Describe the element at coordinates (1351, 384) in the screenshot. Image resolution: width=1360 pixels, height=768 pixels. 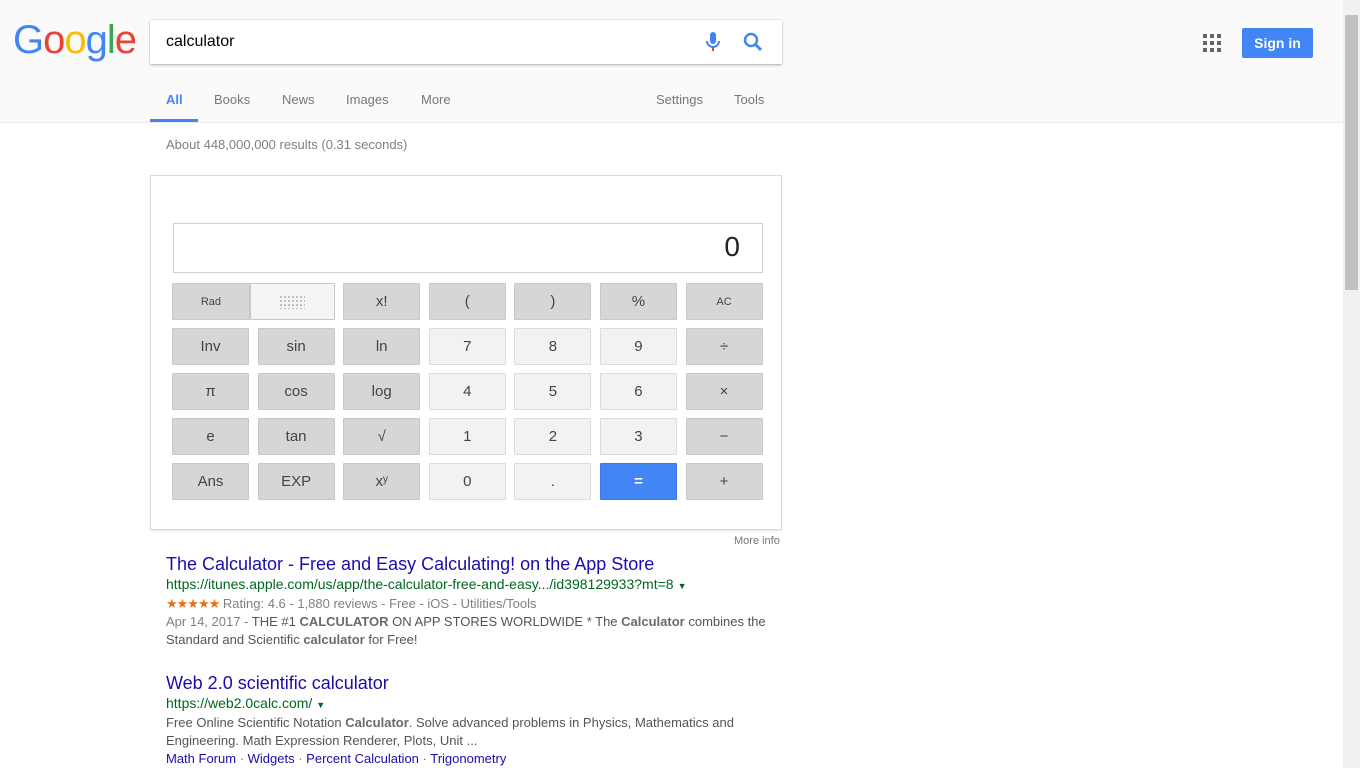
I see `scrollbar` at that location.